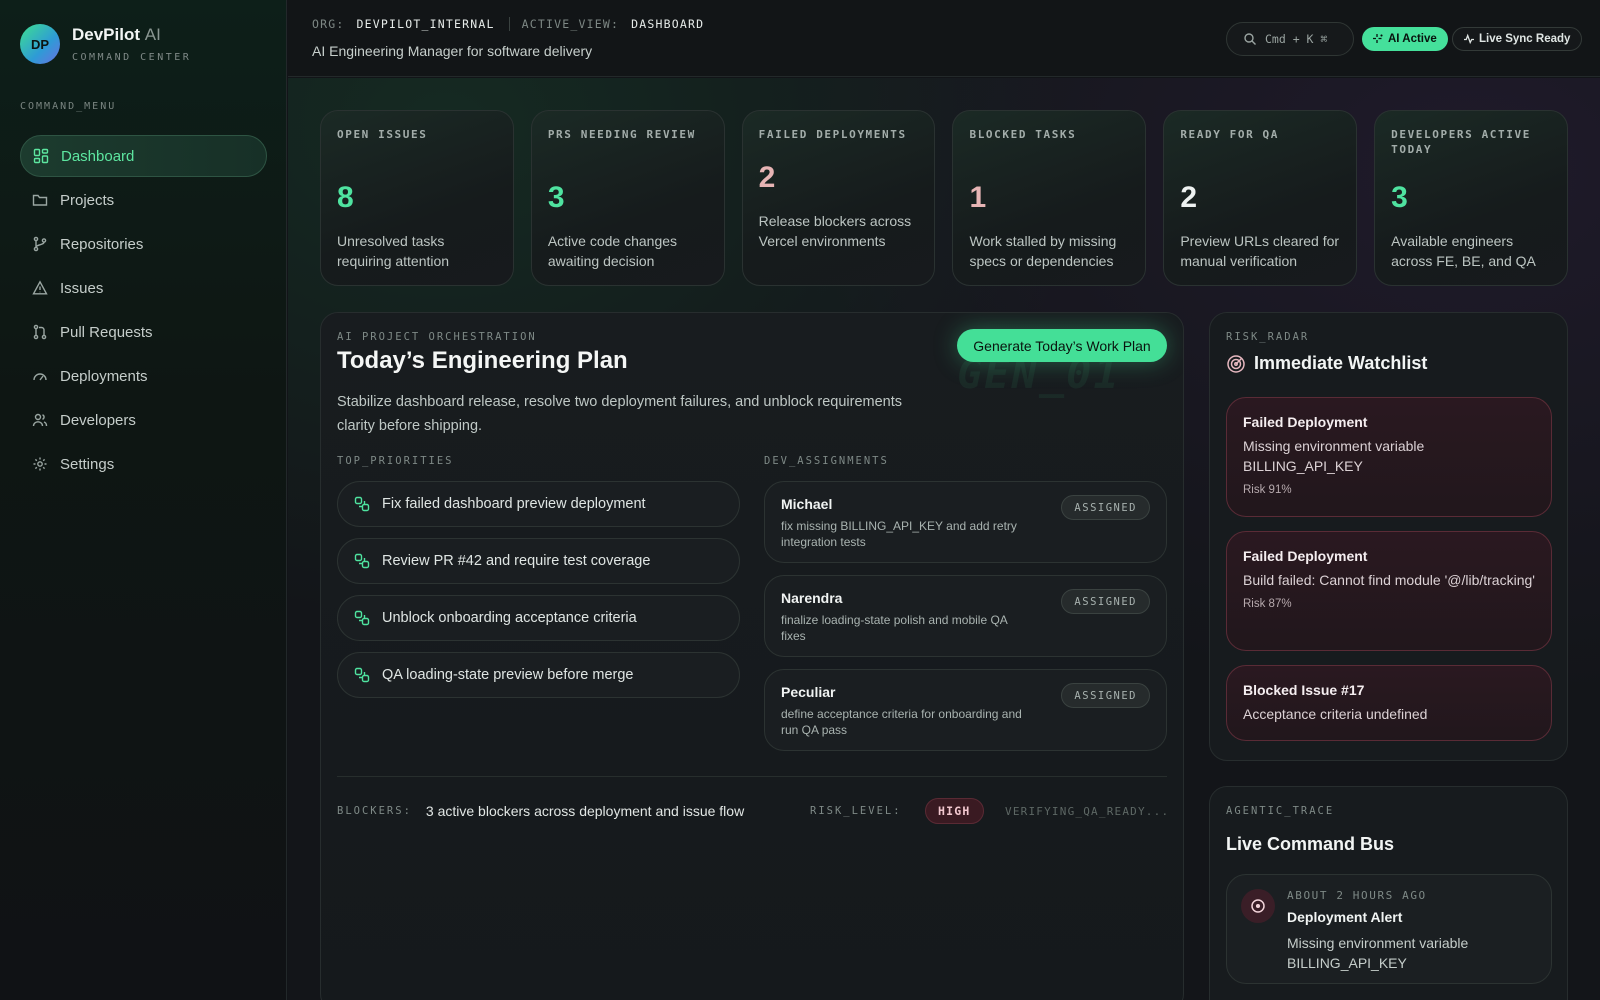  I want to click on ai-status-badge: AI Active, so click(1405, 39).